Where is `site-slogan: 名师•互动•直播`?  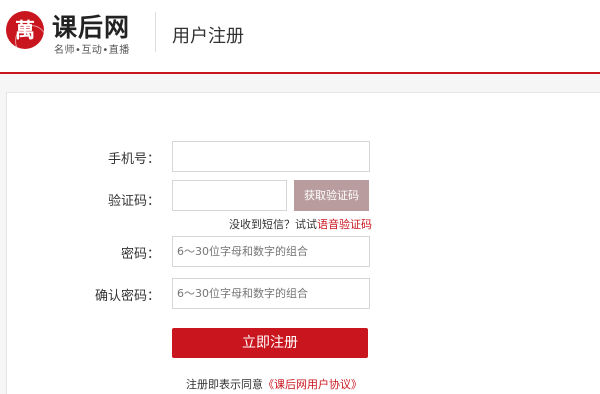
site-slogan: 名师•互动•直播 is located at coordinates (92, 50).